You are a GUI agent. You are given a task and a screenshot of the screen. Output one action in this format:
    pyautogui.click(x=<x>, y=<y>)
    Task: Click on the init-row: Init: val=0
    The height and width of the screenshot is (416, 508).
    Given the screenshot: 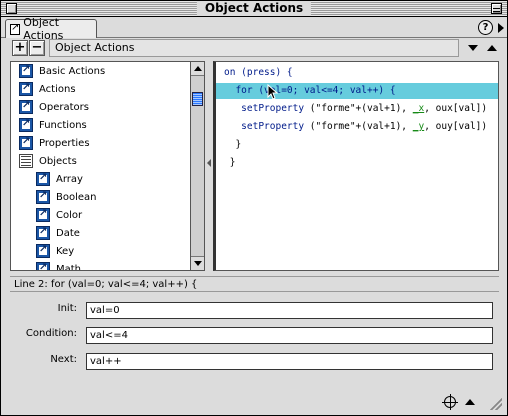 What is the action you would take?
    pyautogui.click(x=254, y=311)
    